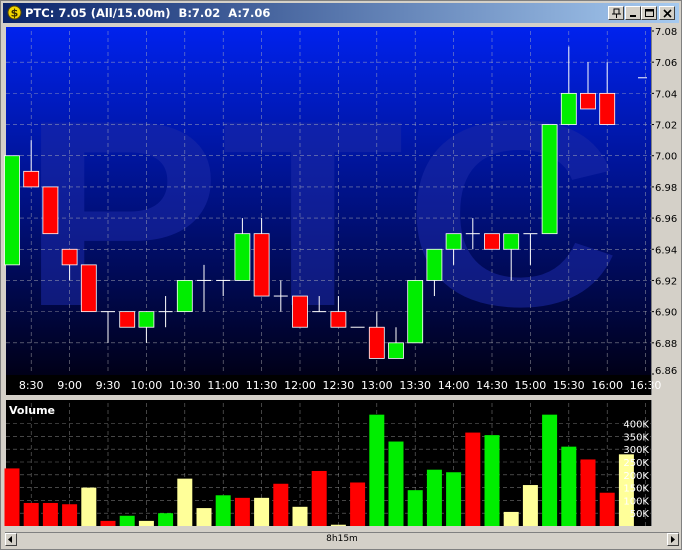  I want to click on window-title: PTC: 7.05 (All/15.00m) B:7.02 A:7.06, so click(148, 13).